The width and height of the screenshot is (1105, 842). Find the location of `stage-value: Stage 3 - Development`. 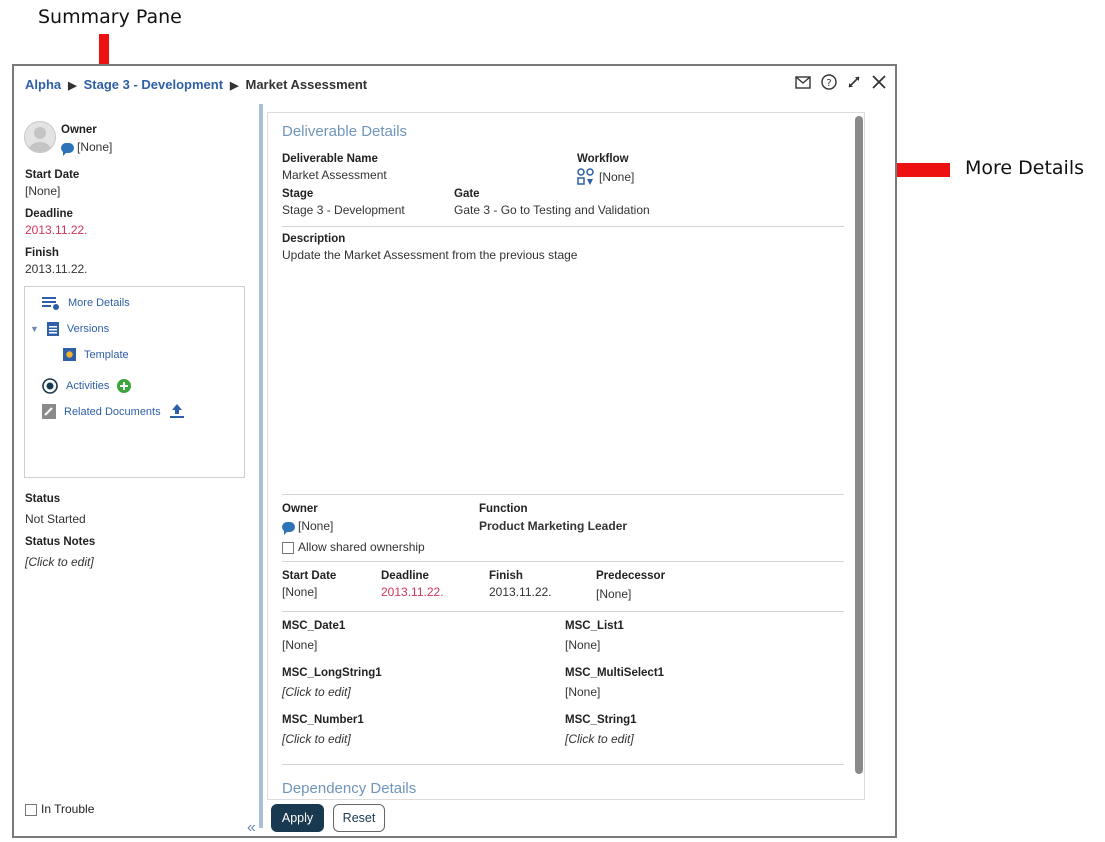

stage-value: Stage 3 - Development is located at coordinates (343, 210).